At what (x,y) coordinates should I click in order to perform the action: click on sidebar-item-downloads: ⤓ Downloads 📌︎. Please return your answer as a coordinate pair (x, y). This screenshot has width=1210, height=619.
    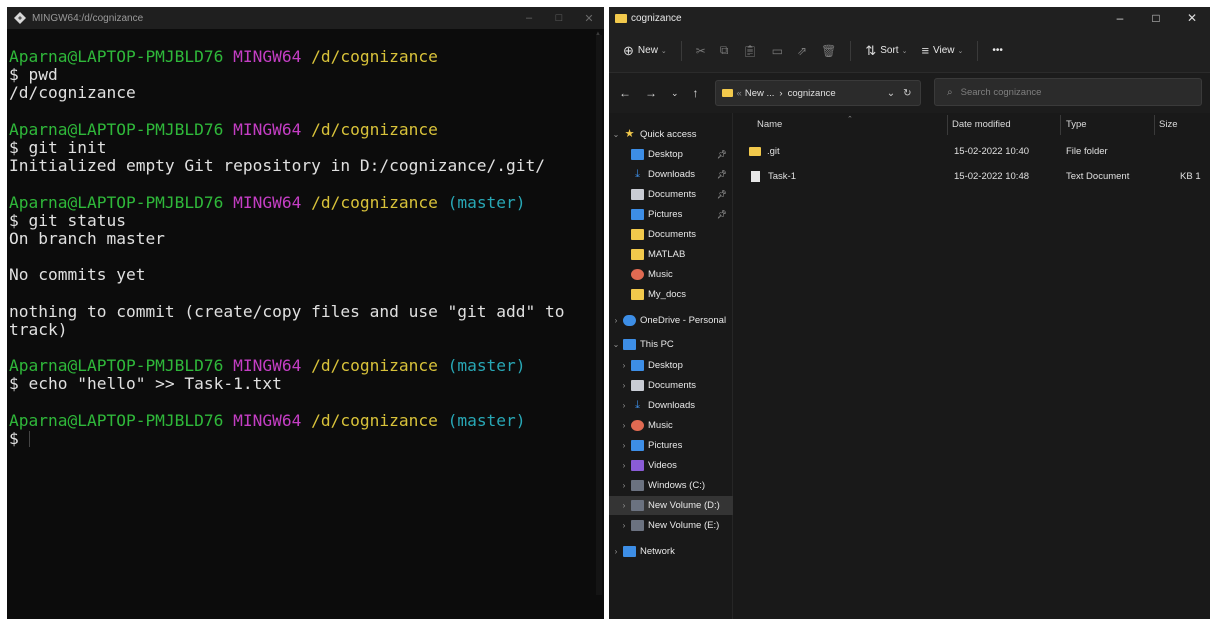
    Looking at the image, I should click on (671, 174).